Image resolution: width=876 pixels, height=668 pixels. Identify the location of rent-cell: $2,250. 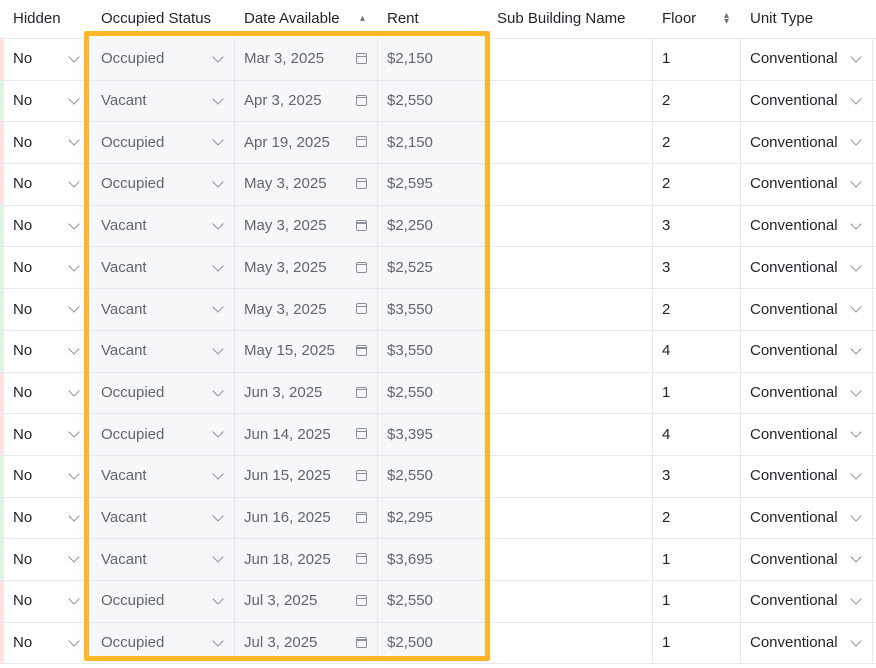
(436, 226).